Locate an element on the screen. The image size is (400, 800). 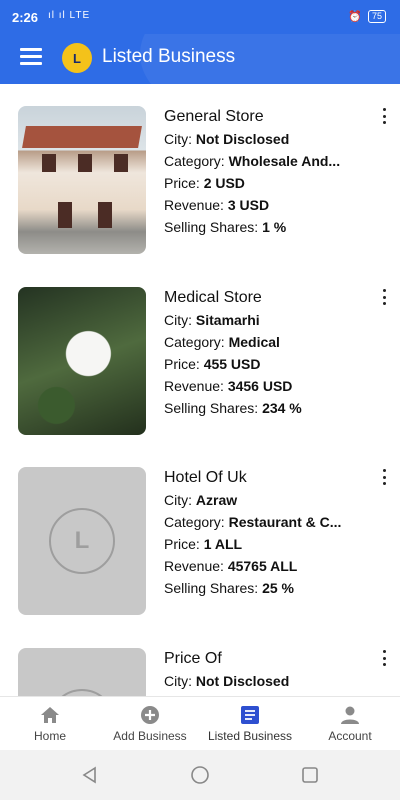
add-circle-icon is located at coordinates (150, 715).